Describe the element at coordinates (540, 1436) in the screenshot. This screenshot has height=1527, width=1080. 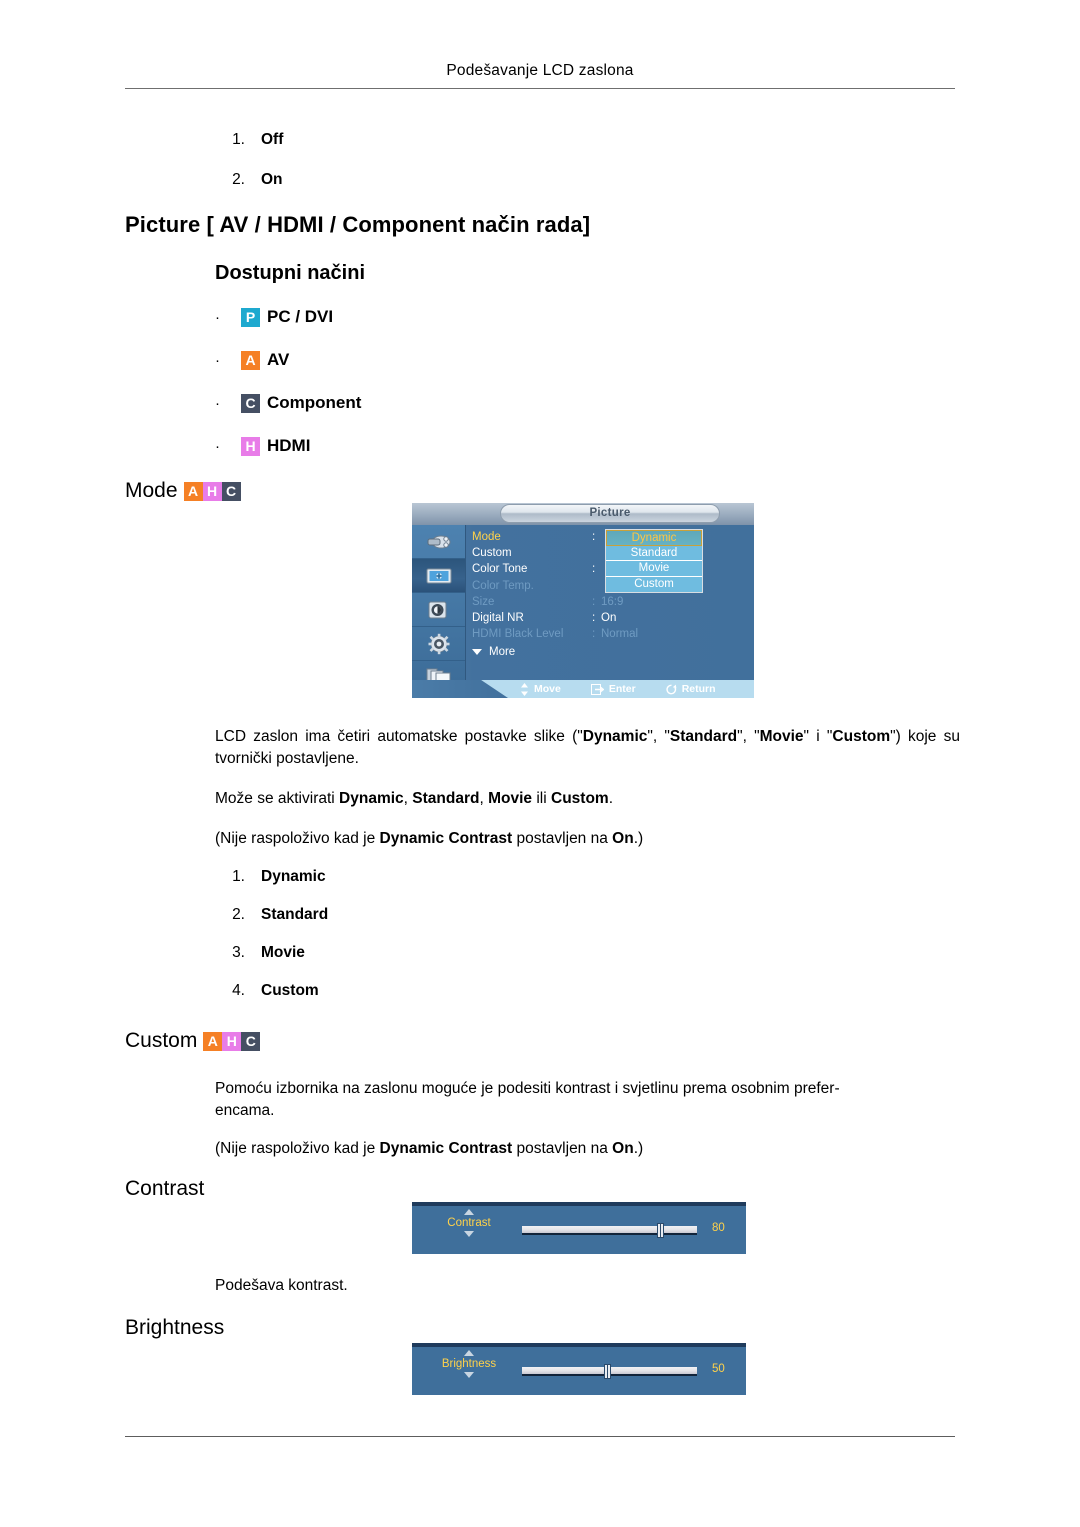
I see `footer-rule` at that location.